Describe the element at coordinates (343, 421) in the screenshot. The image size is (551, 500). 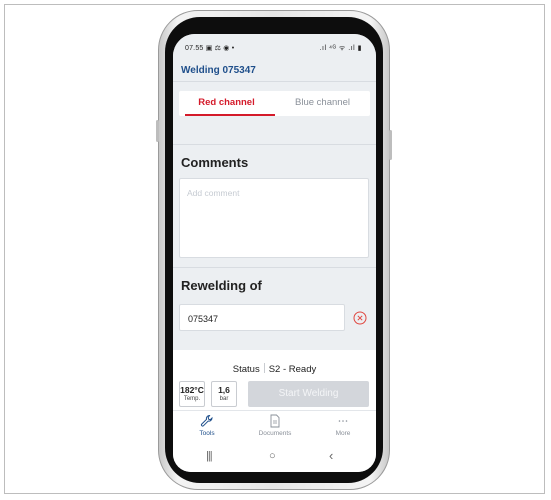
I see `more-dots-icon` at that location.